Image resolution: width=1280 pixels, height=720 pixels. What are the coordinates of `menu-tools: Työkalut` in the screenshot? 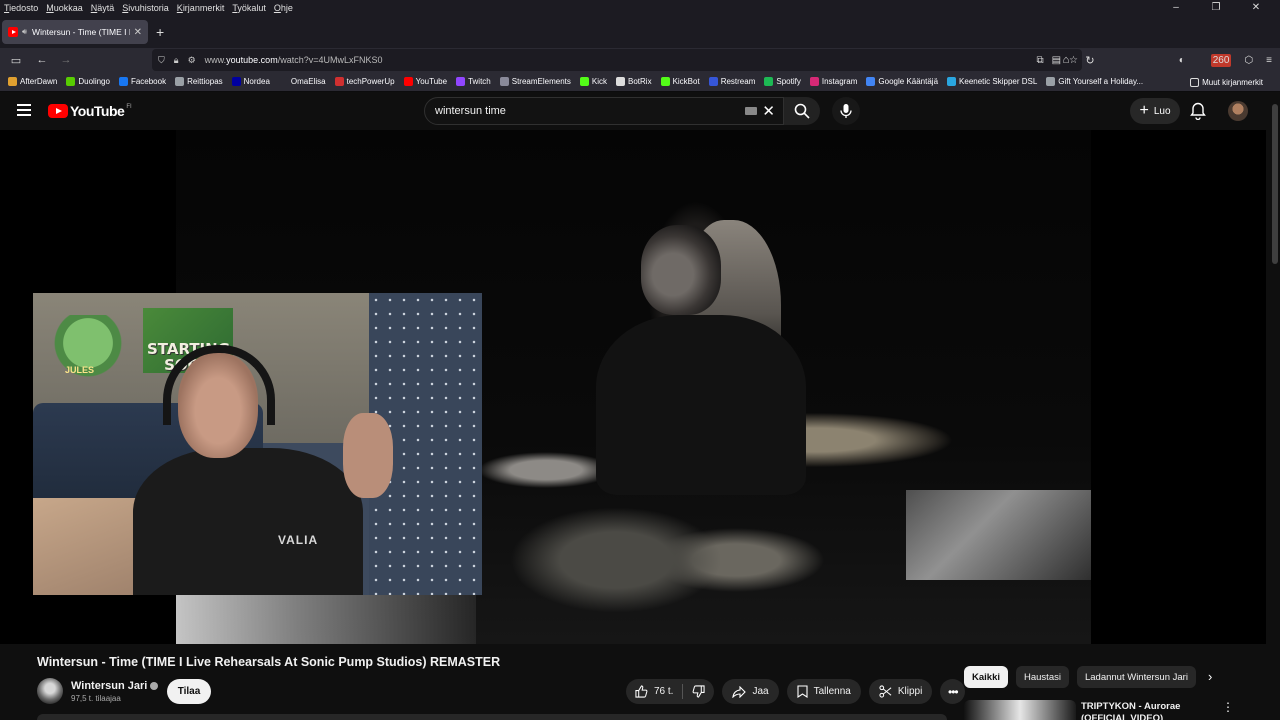 It's located at (249, 8).